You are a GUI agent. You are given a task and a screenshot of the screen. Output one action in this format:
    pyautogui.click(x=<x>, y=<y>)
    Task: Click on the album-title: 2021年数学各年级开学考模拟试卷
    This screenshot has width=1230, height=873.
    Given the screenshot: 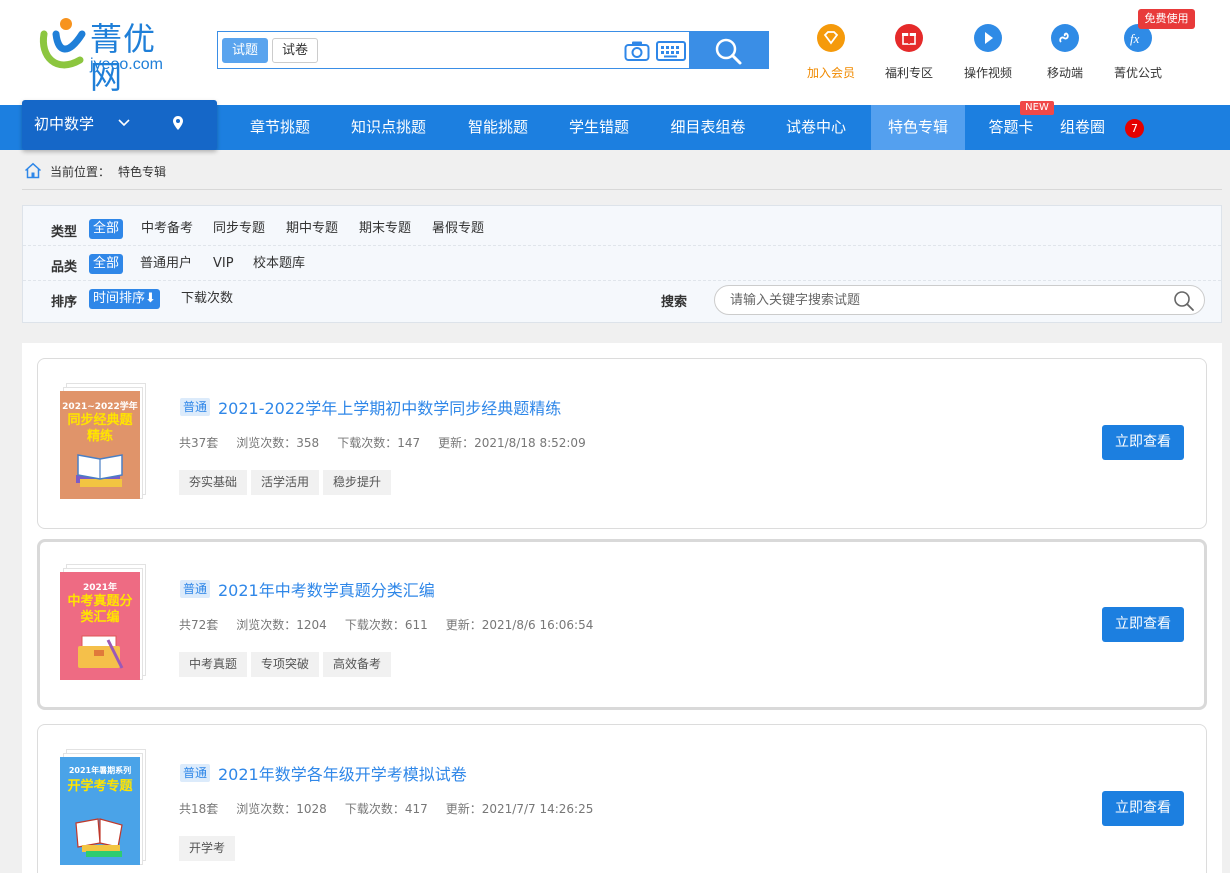 What is the action you would take?
    pyautogui.click(x=342, y=773)
    